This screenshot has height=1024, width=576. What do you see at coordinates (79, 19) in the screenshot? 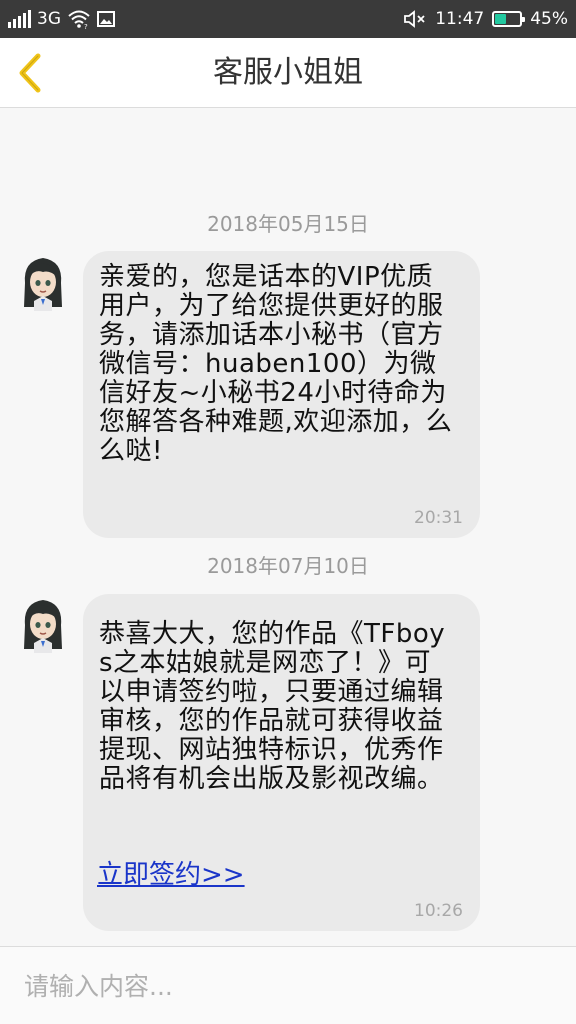
I see `wifi-icon: ?` at bounding box center [79, 19].